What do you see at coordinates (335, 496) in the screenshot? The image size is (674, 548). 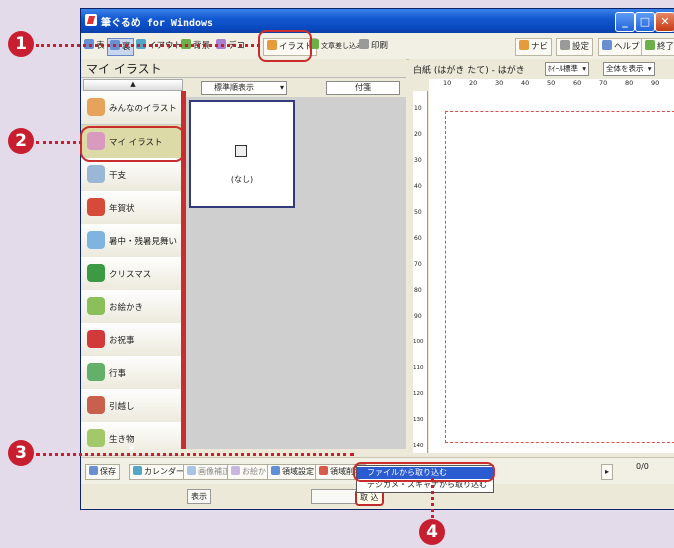 I see `tag-buttons` at bounding box center [335, 496].